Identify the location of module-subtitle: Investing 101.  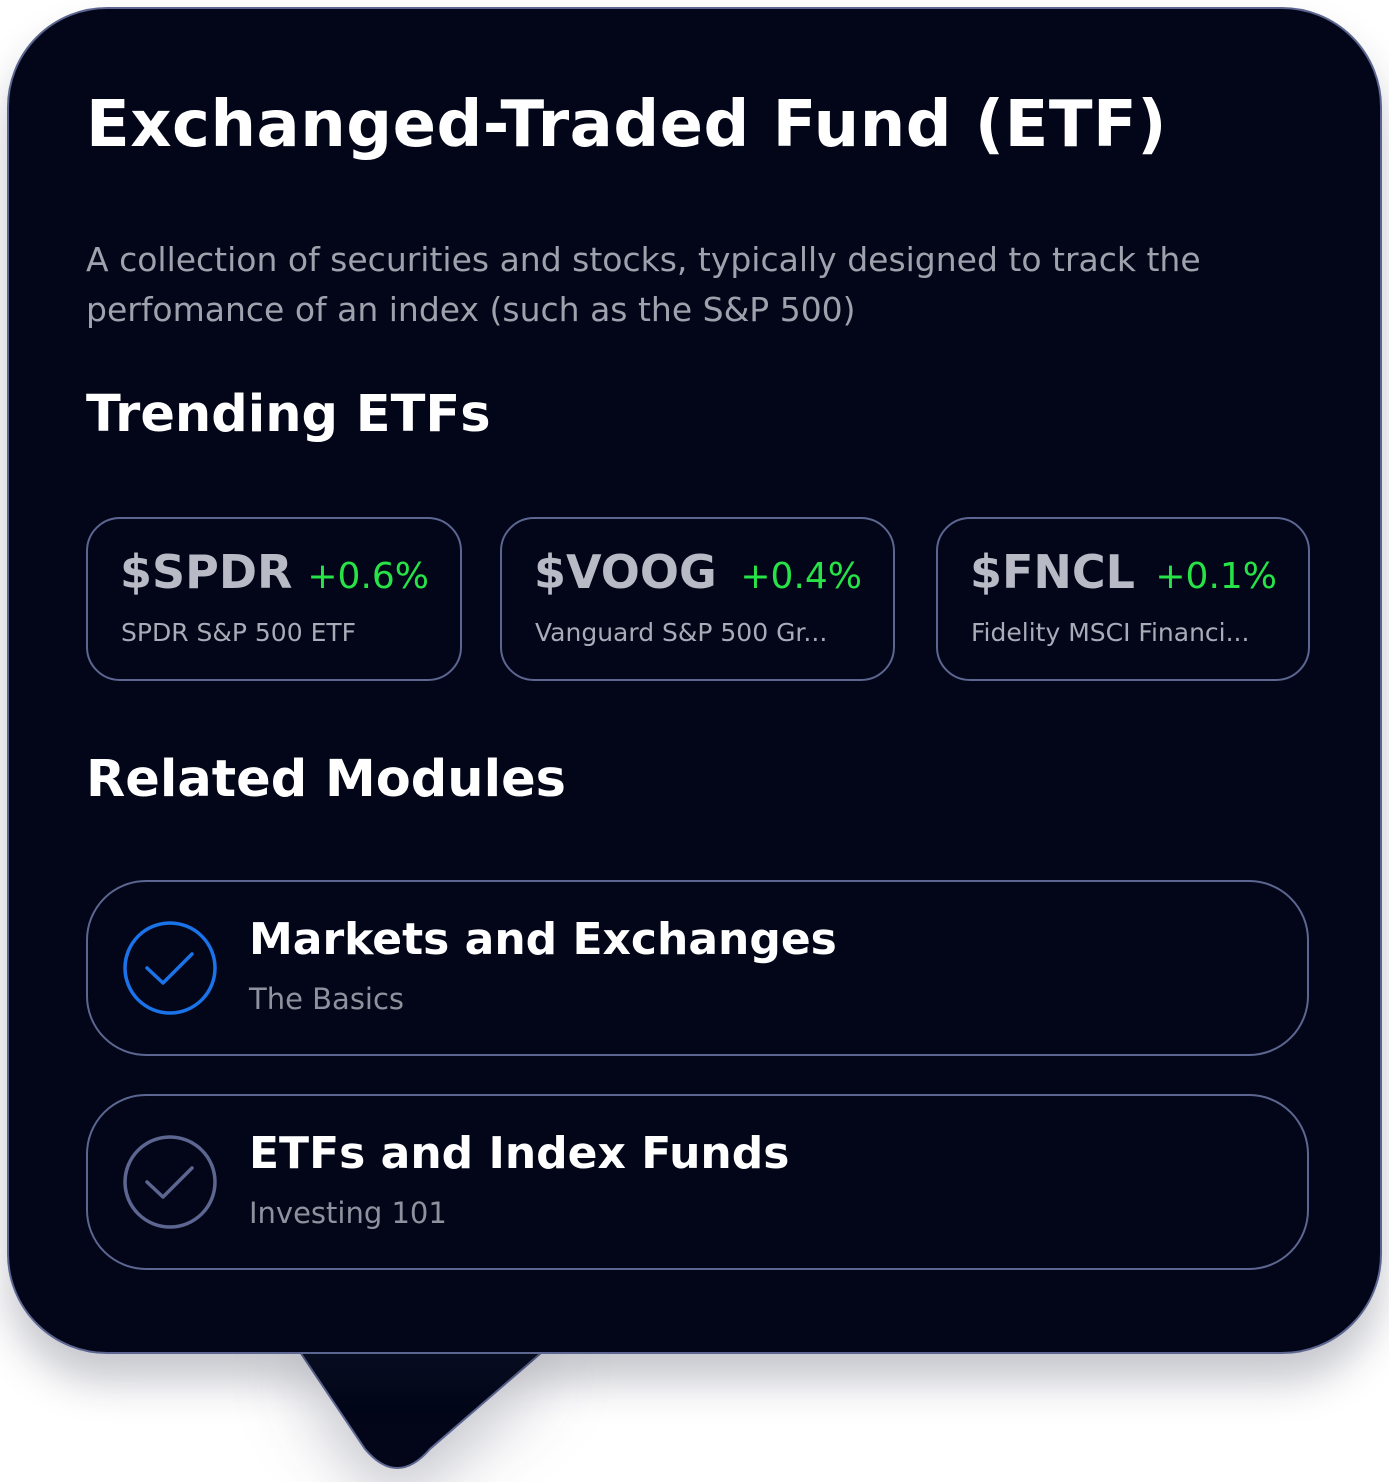
(348, 1213).